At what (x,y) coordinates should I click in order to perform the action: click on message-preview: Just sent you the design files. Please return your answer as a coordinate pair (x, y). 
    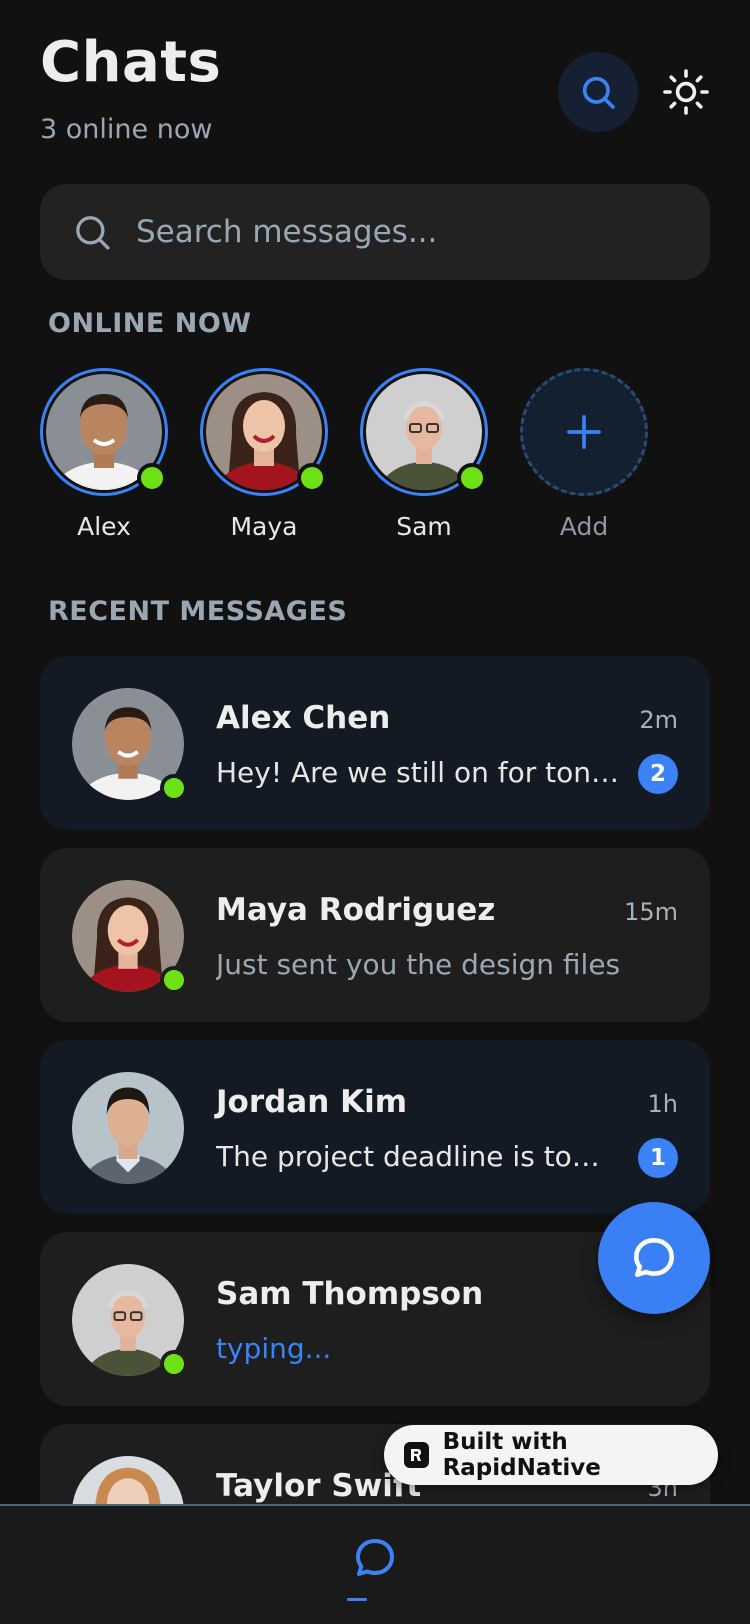
    Looking at the image, I should click on (418, 964).